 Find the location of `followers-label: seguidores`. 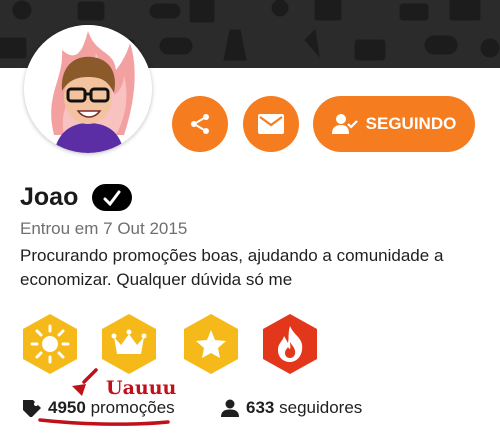

followers-label: seguidores is located at coordinates (321, 407).